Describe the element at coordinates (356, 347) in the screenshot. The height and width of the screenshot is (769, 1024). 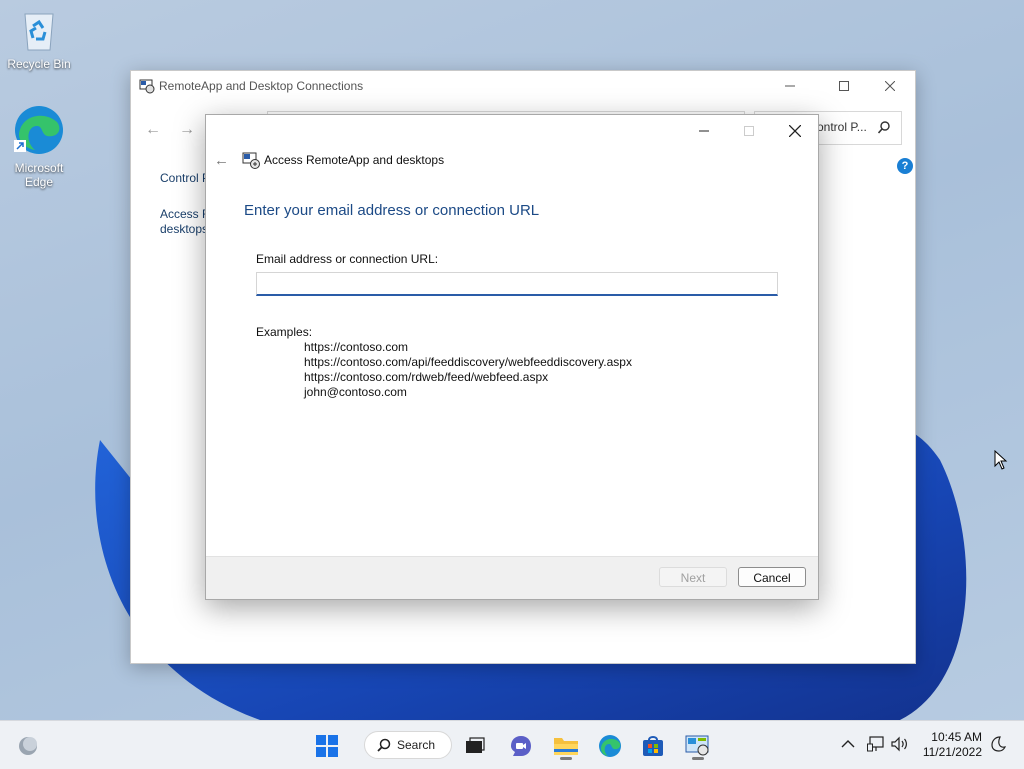
I see `example-item: https://contoso.com` at that location.